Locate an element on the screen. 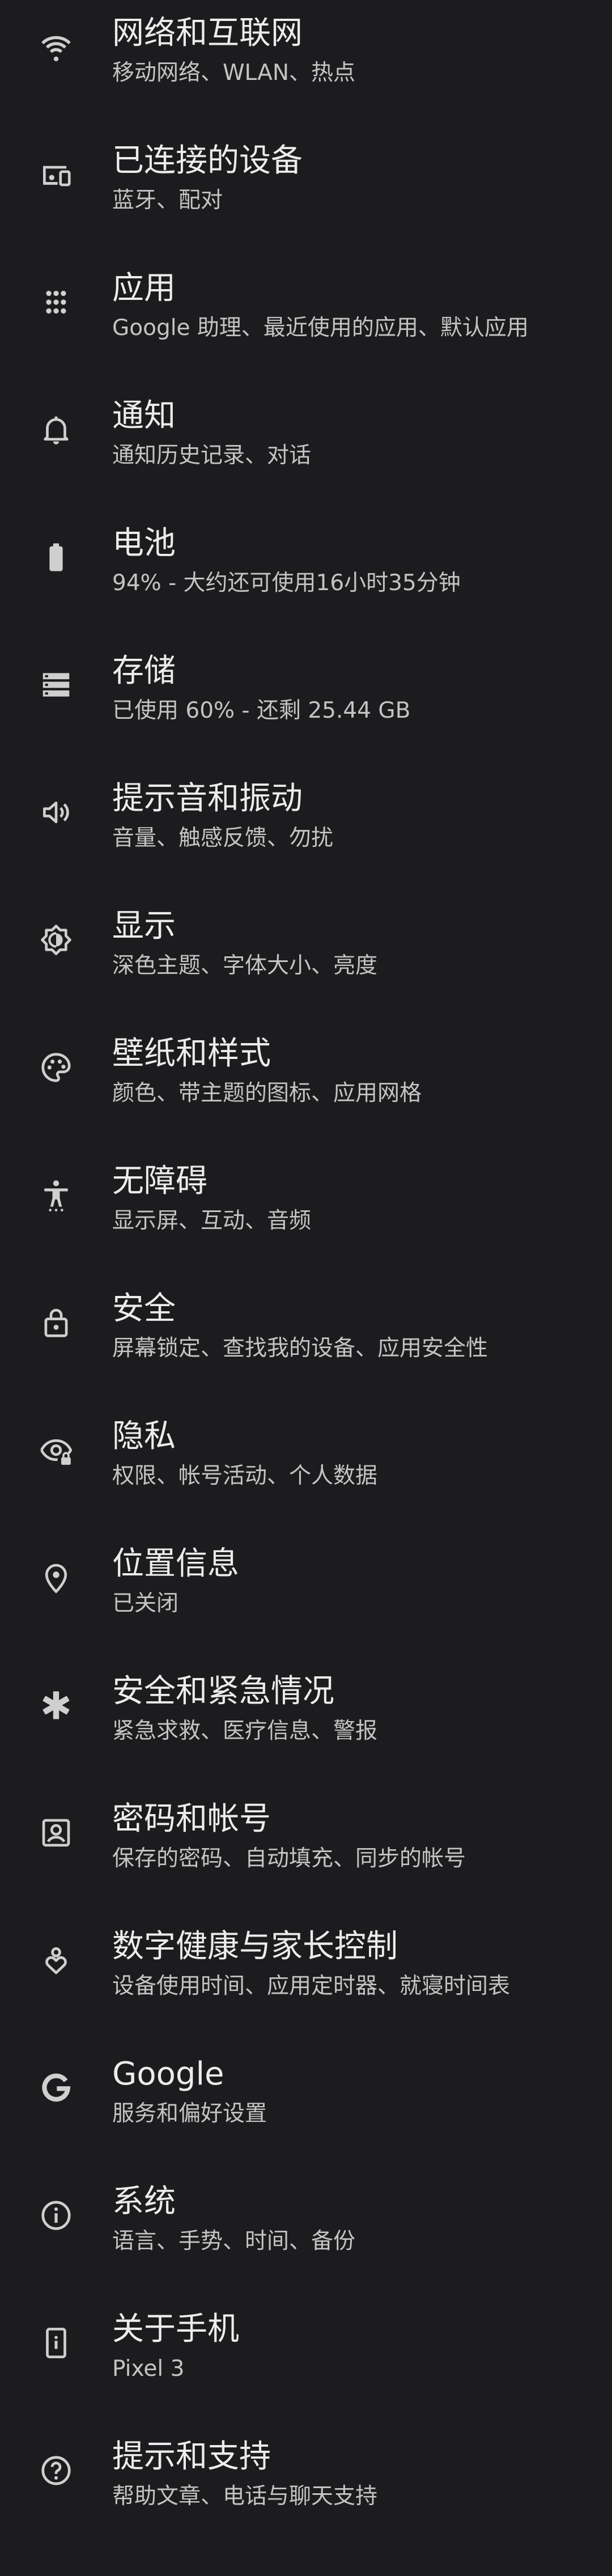 The height and width of the screenshot is (2576, 612). settings-item-passwords-accounts: 密码和帐号 保存的密码、自动填充、同步的帐号 is located at coordinates (306, 1849).